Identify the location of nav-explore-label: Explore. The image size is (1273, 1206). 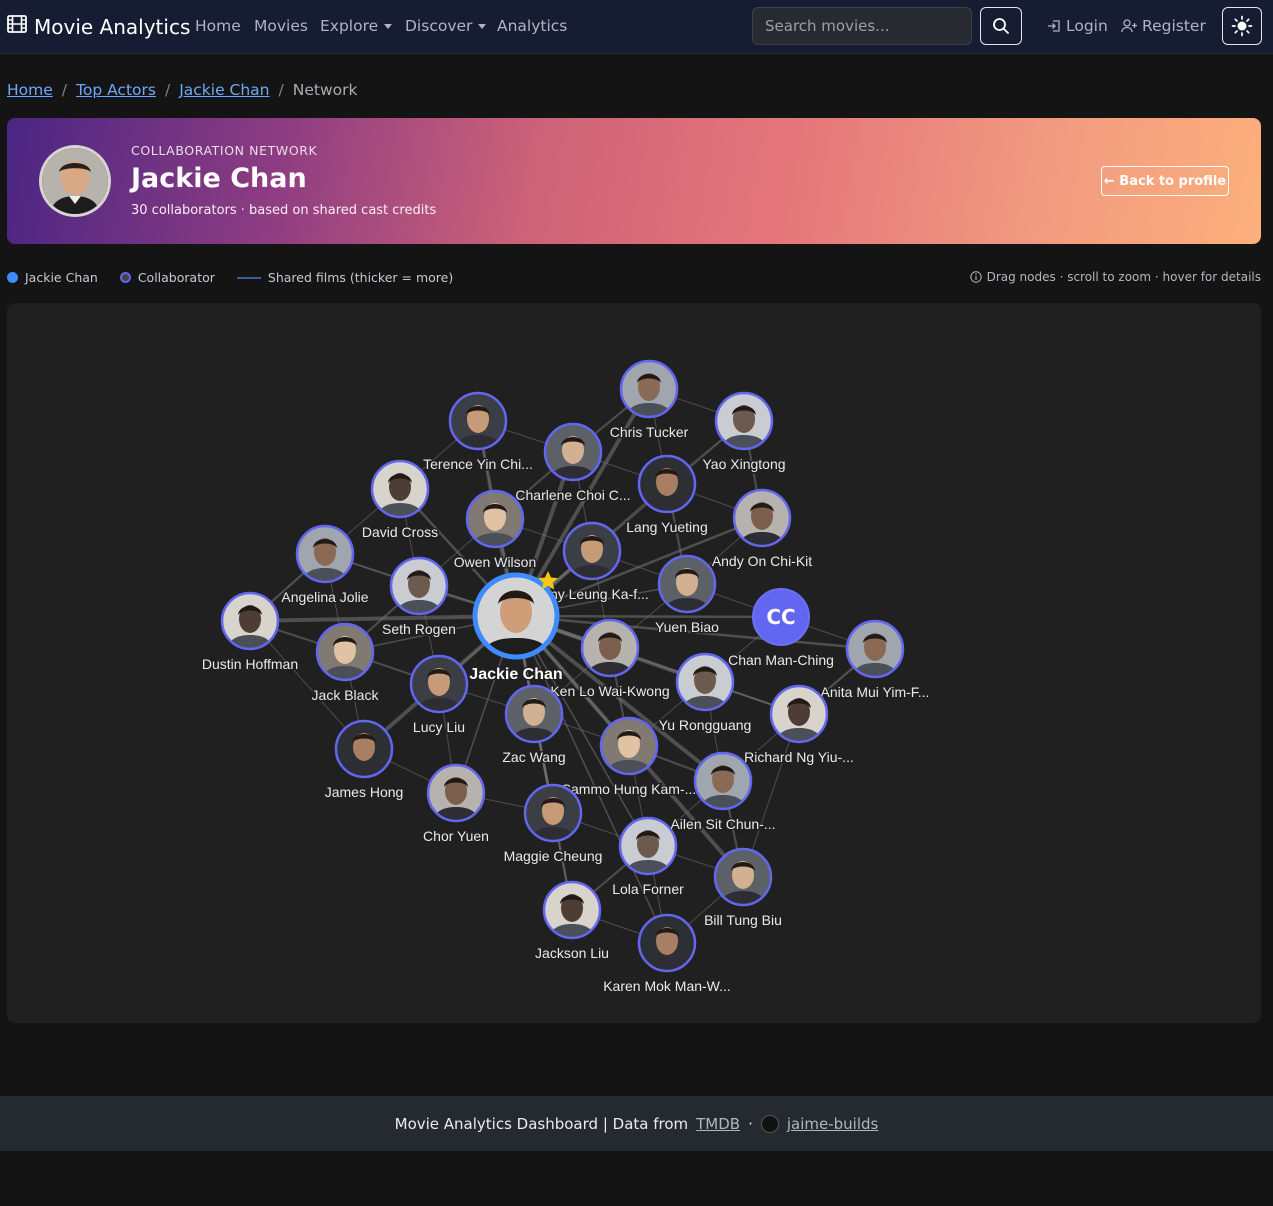
(349, 26).